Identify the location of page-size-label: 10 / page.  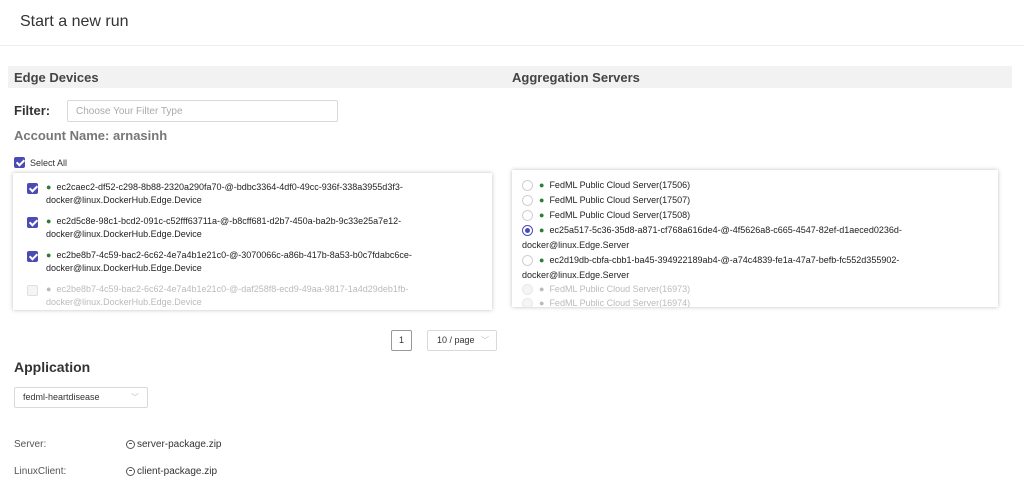
(456, 340).